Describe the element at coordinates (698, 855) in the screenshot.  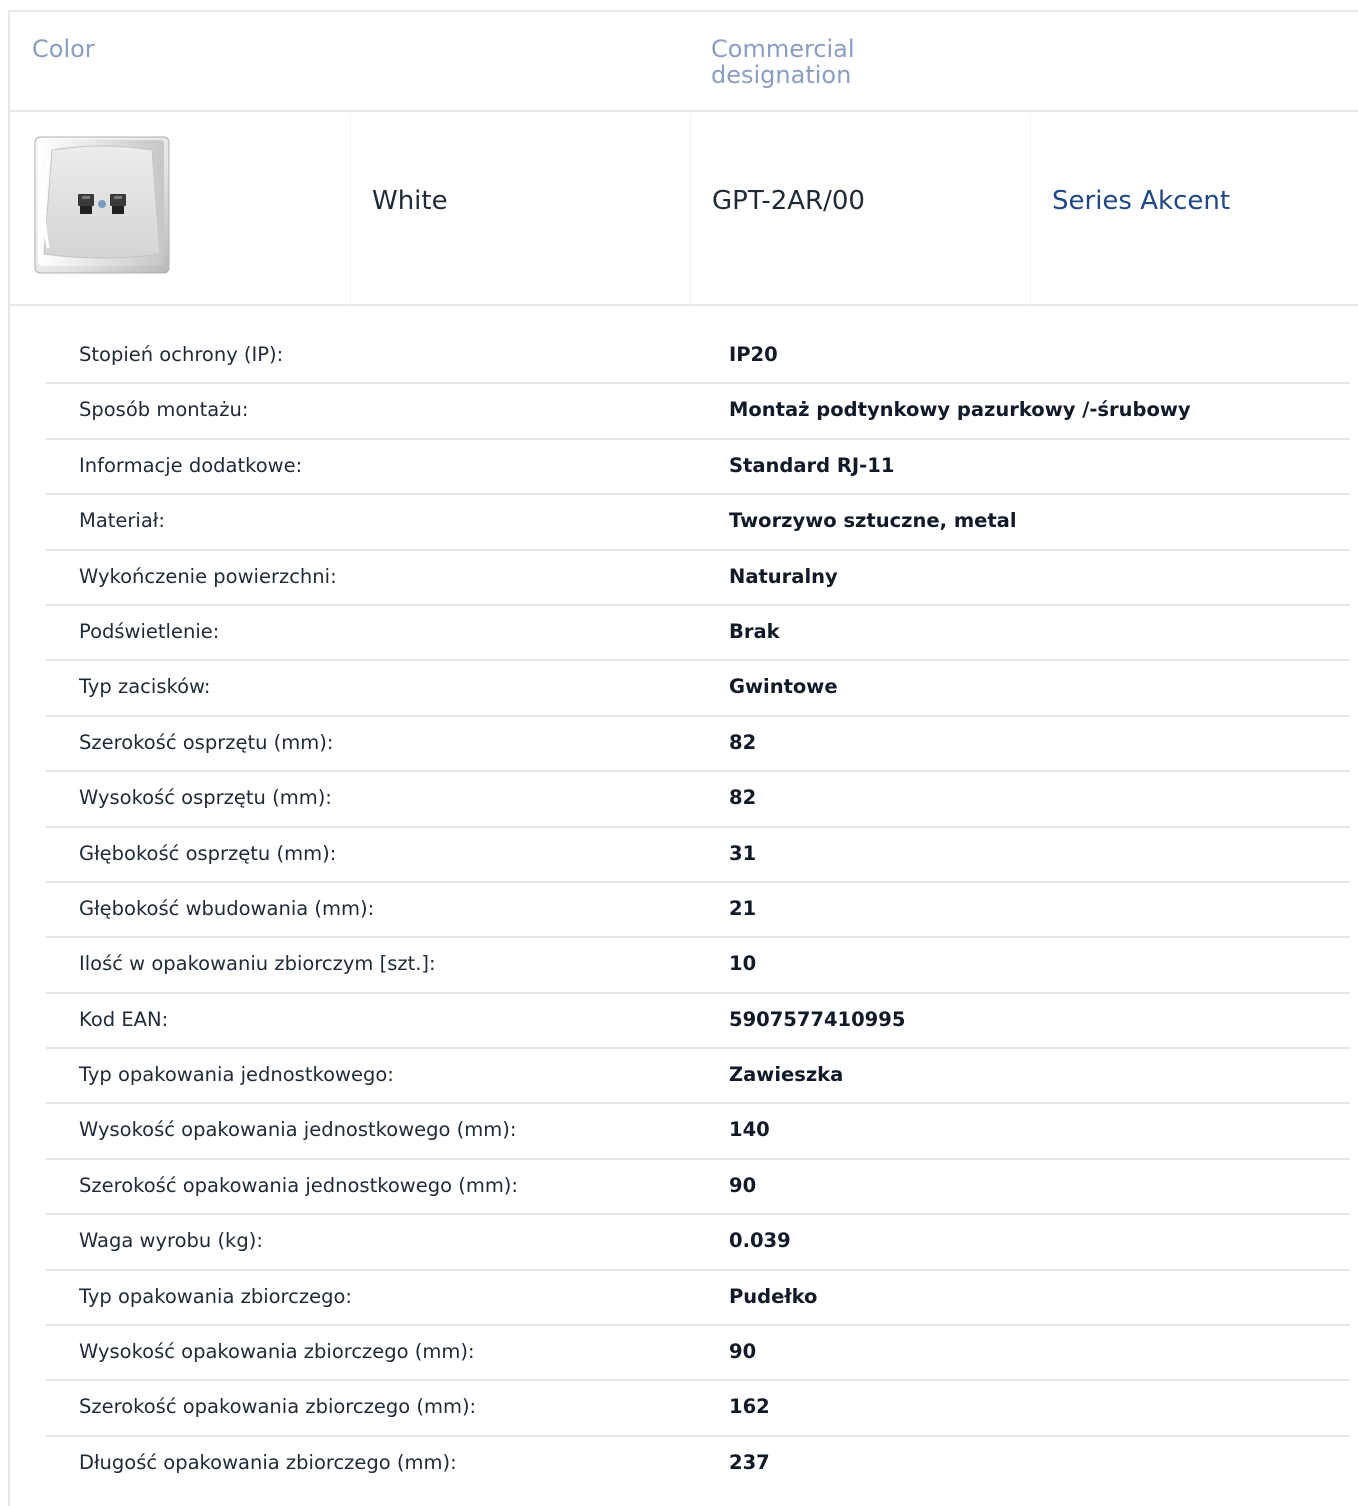
I see `spec-row: Głębokość osprzętu (mm): 31` at that location.